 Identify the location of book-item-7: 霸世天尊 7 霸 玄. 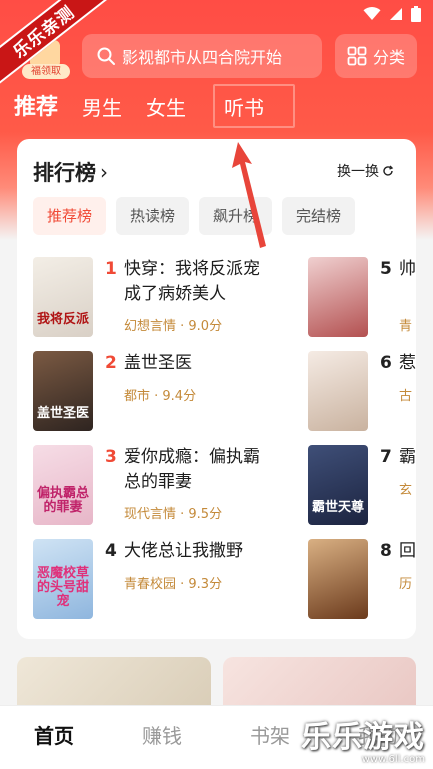
(362, 486).